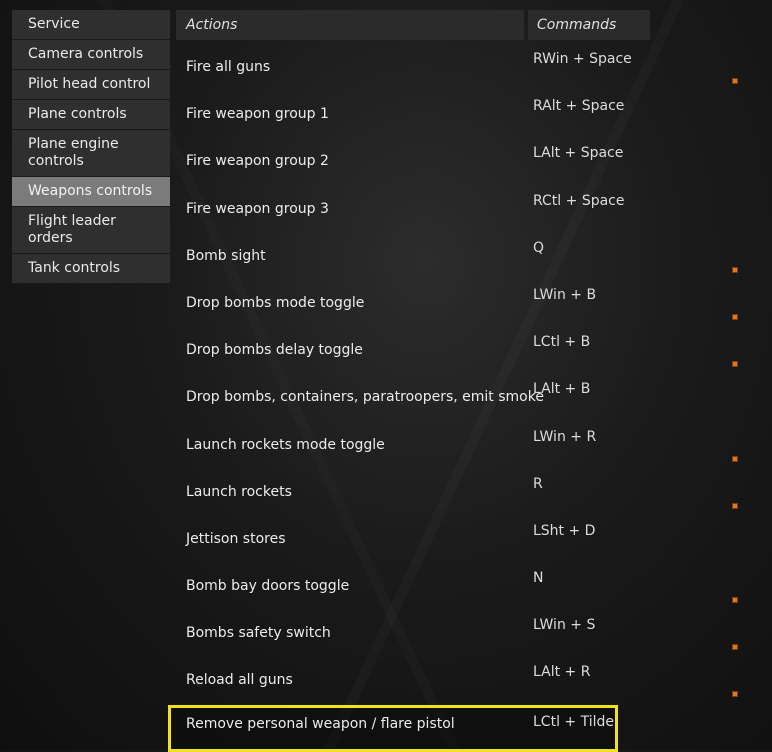  Describe the element at coordinates (593, 625) in the screenshot. I see `command-binding: LWin + S` at that location.